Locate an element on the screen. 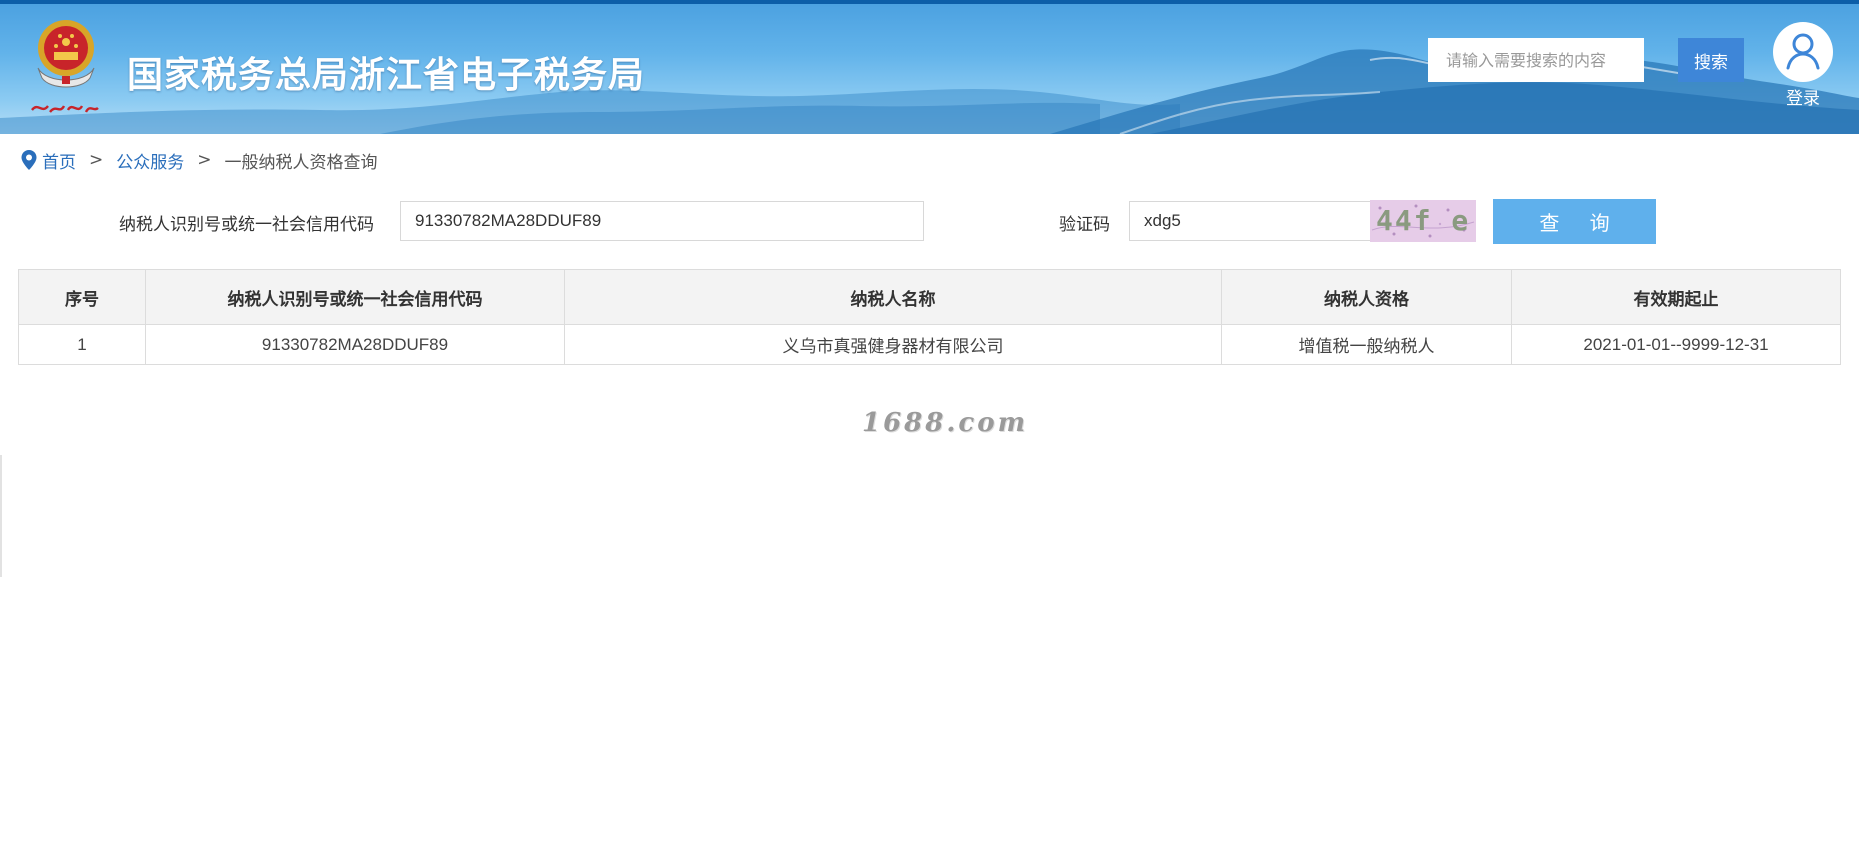  site-search-input is located at coordinates (1536, 60).